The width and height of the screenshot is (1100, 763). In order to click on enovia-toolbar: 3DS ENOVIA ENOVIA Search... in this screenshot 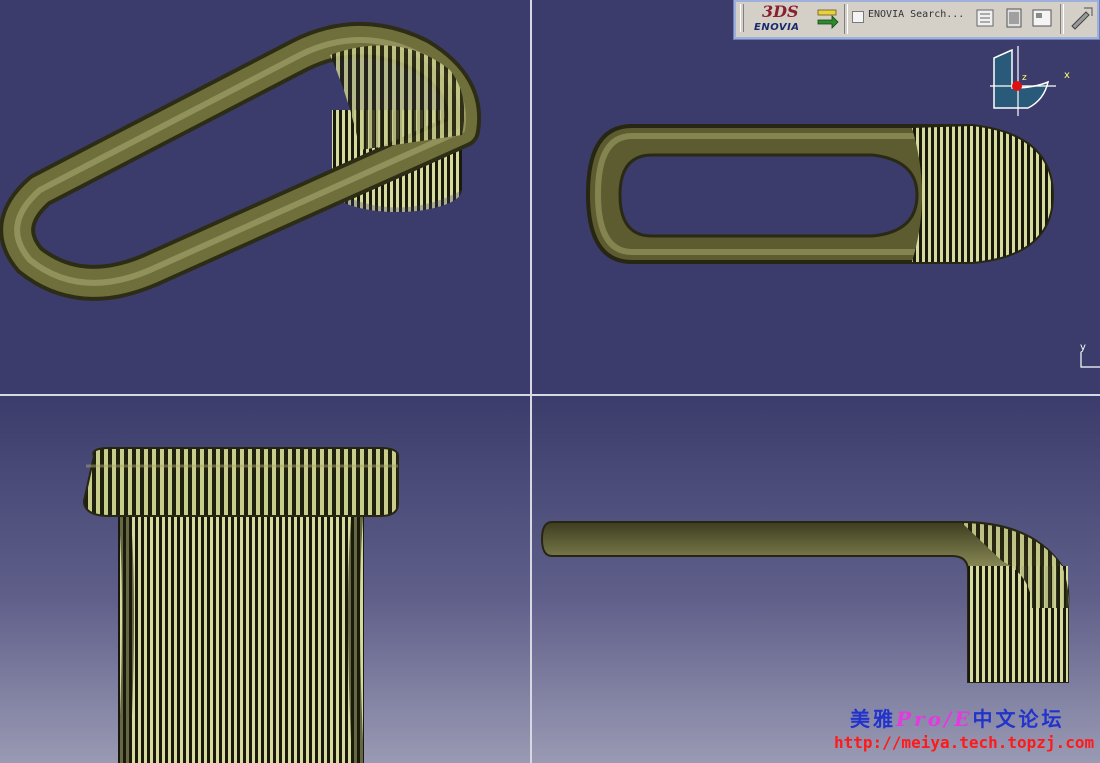, I will do `click(916, 20)`.